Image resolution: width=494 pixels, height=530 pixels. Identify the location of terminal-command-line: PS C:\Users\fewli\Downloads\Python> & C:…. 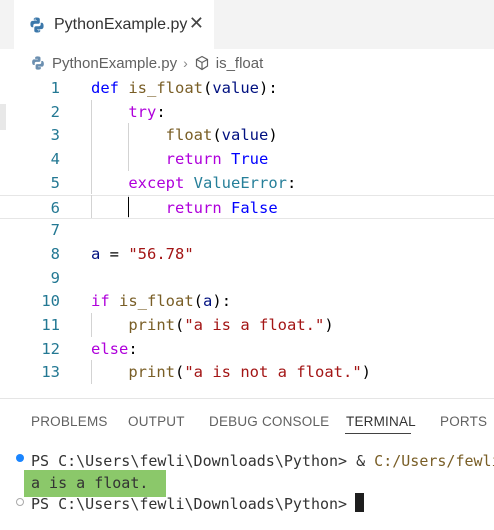
(262, 461).